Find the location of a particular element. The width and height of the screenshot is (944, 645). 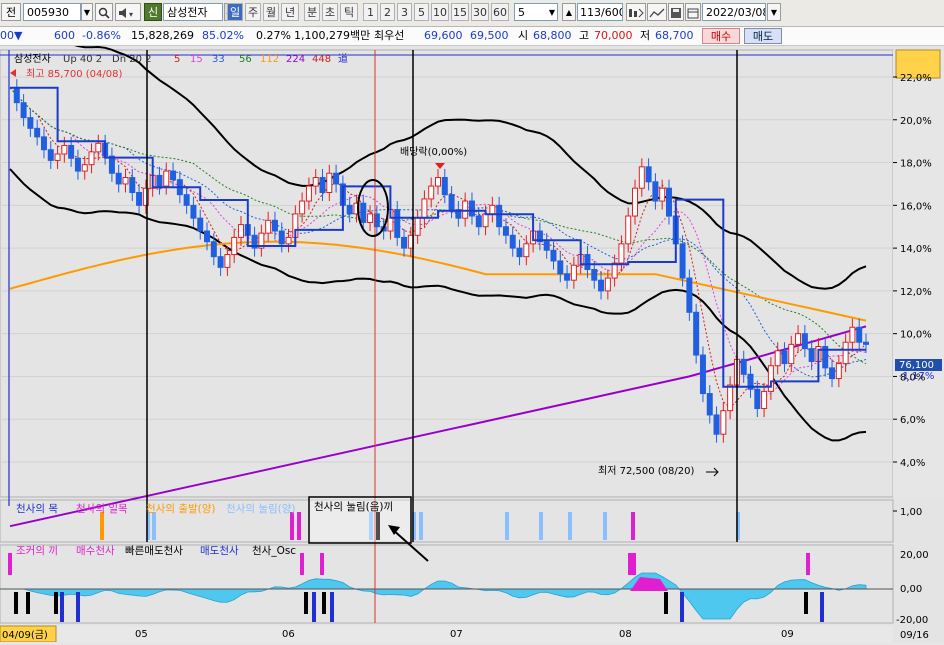

tab-period-minute: 분 is located at coordinates (312, 12).